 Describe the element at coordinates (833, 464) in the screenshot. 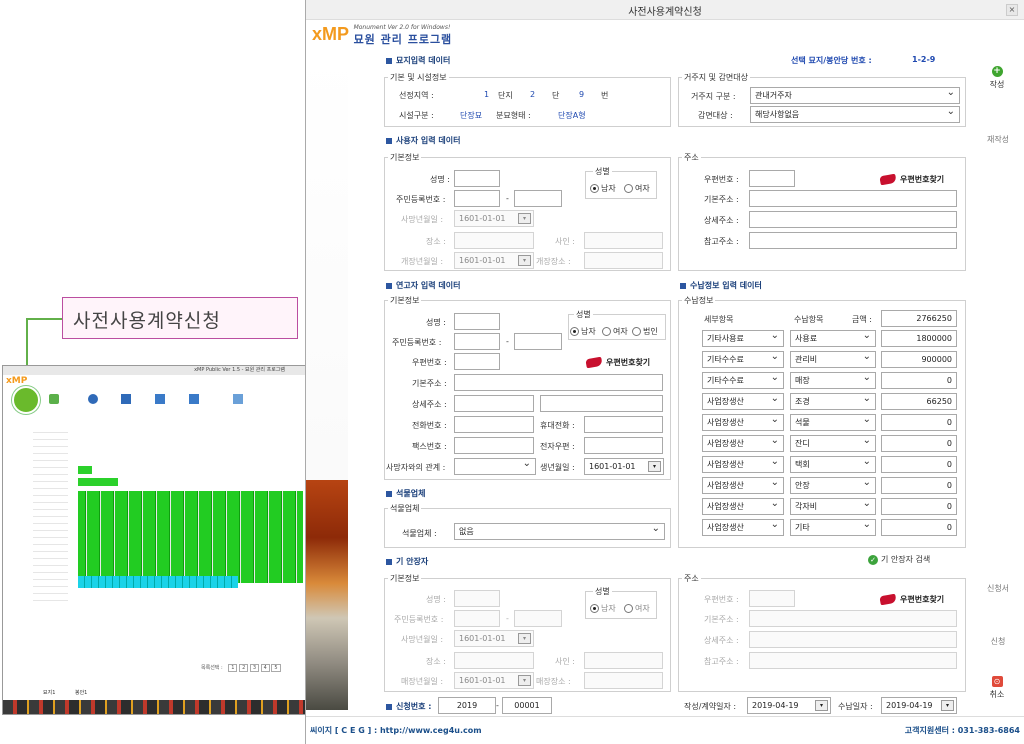

I see `pay-item-select: 택회` at that location.